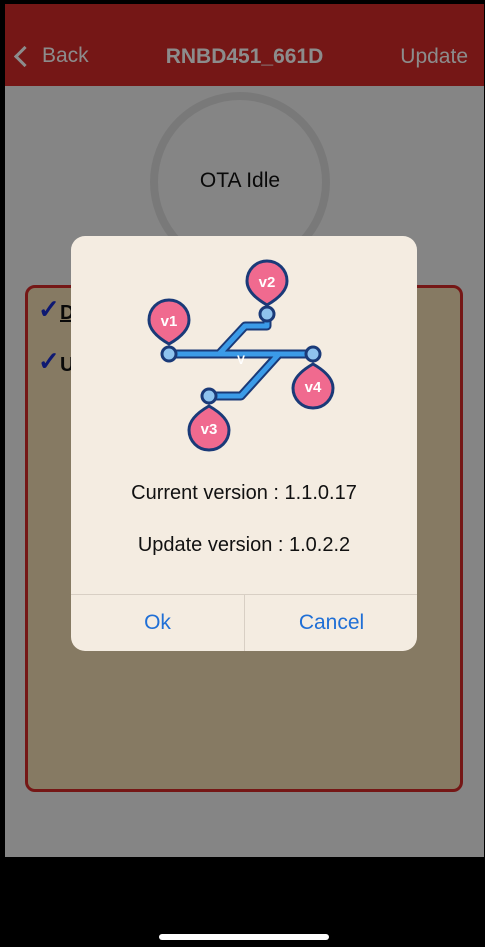  I want to click on pin-v4: v4, so click(313, 386).